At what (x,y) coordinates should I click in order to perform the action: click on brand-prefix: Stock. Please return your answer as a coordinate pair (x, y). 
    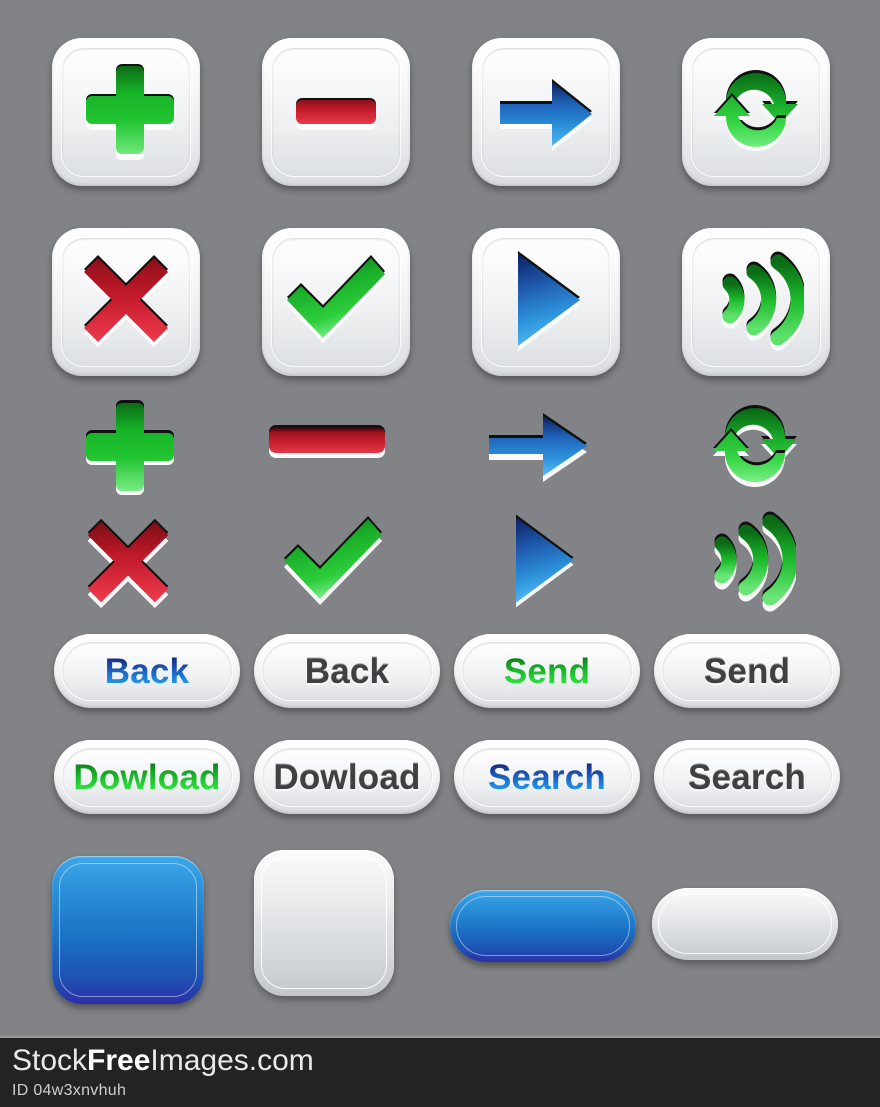
    Looking at the image, I should click on (50, 1060).